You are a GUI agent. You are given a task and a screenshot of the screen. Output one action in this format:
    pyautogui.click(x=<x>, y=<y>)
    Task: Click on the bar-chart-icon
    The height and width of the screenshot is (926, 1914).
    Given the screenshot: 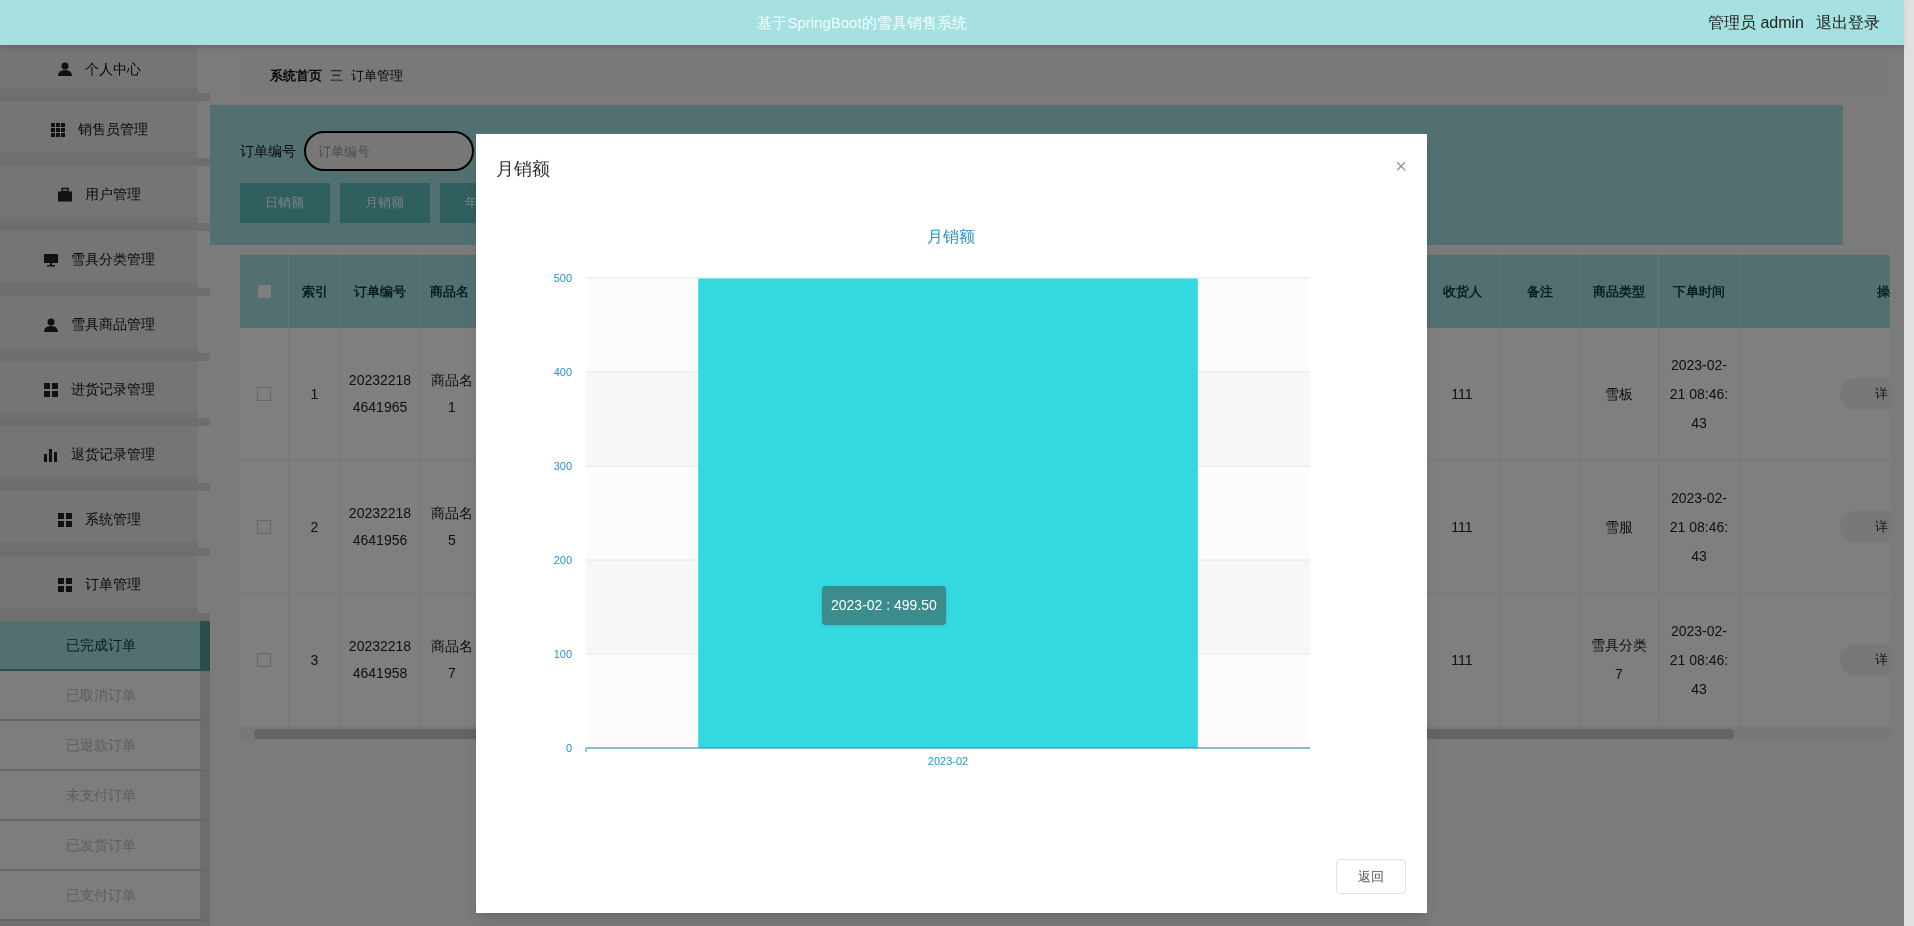 What is the action you would take?
    pyautogui.click(x=51, y=454)
    